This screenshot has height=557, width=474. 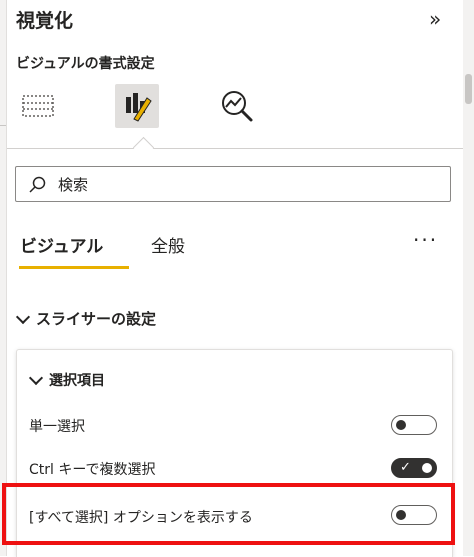 What do you see at coordinates (3, 278) in the screenshot?
I see `left-canvas-edge` at bounding box center [3, 278].